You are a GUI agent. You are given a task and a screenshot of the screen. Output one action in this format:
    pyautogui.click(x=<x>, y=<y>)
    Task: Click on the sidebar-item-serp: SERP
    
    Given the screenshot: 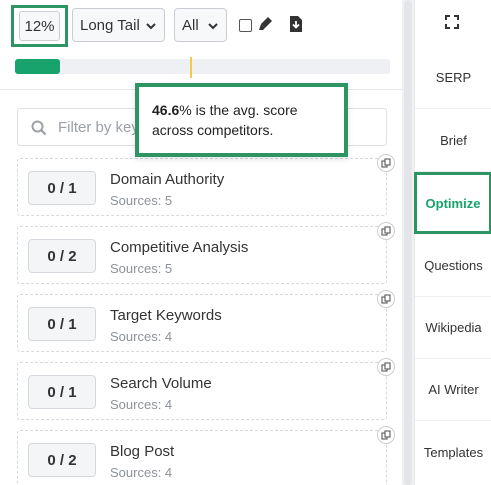 What is the action you would take?
    pyautogui.click(x=453, y=78)
    